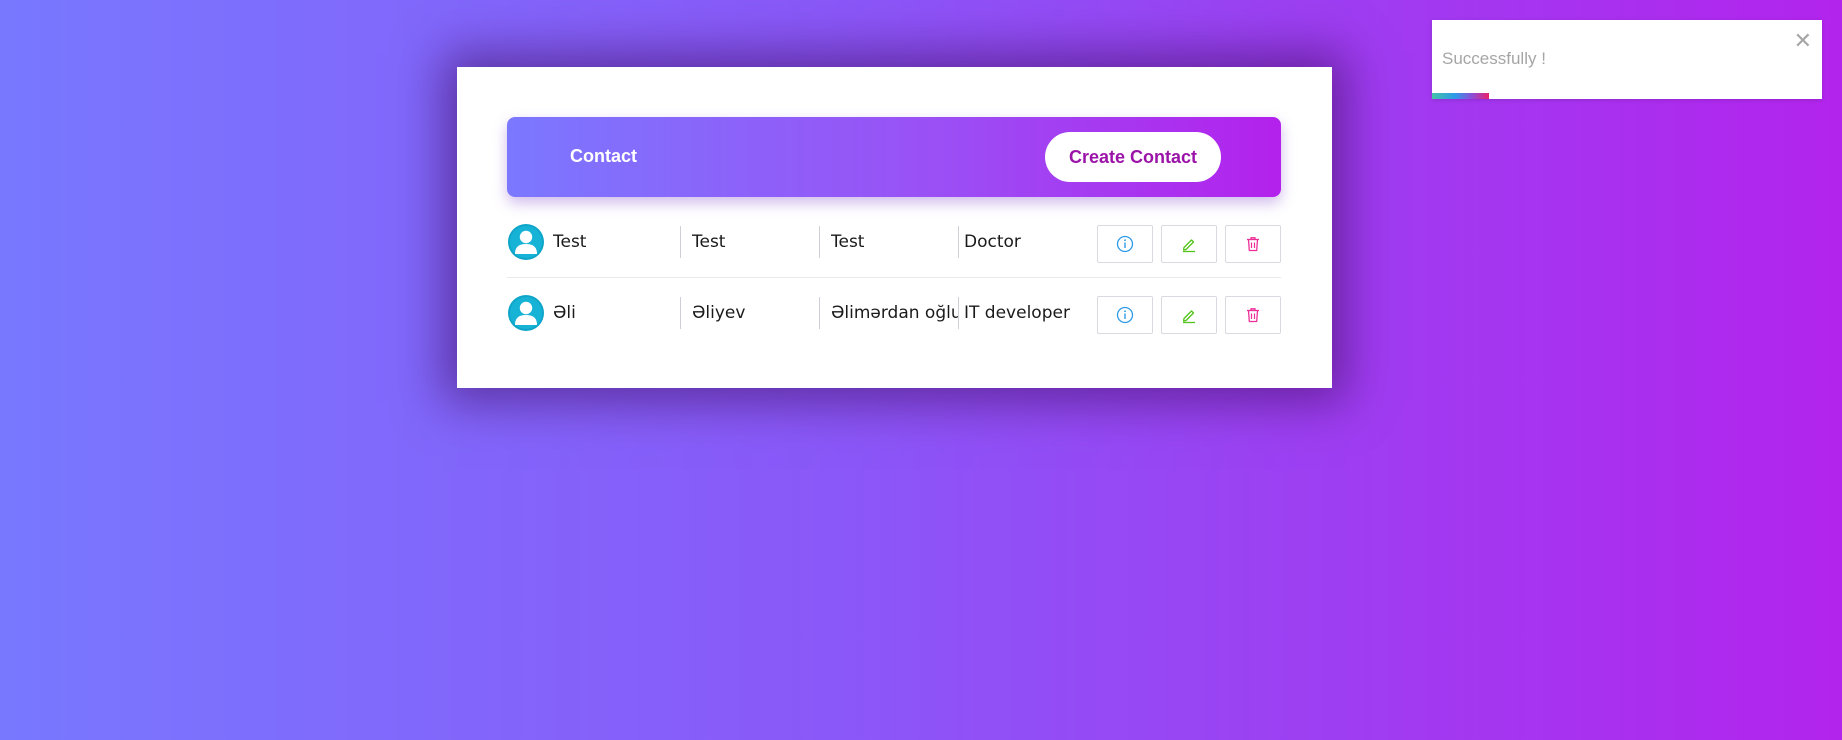 Image resolution: width=1842 pixels, height=740 pixels. Describe the element at coordinates (709, 242) in the screenshot. I see `contact-surname: Test` at that location.